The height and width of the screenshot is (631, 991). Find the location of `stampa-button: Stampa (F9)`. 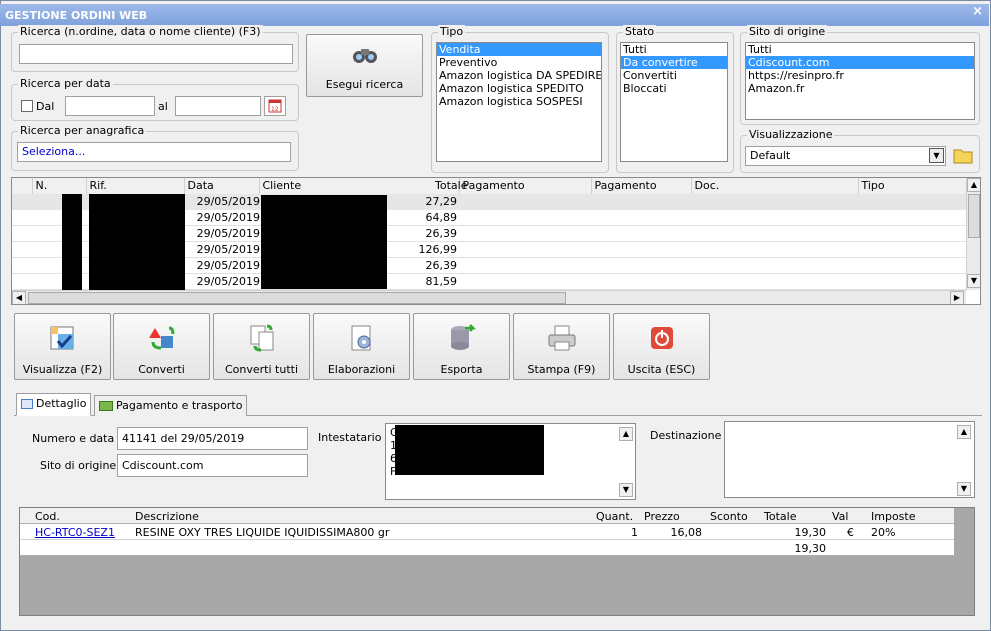

stampa-button: Stampa (F9) is located at coordinates (561, 346).